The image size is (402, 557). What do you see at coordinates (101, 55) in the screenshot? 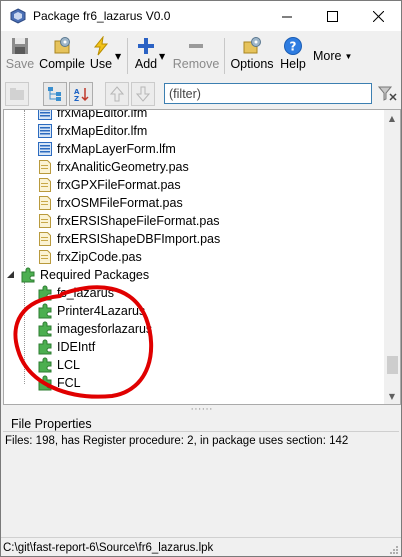
I see `use-button: Use` at bounding box center [101, 55].